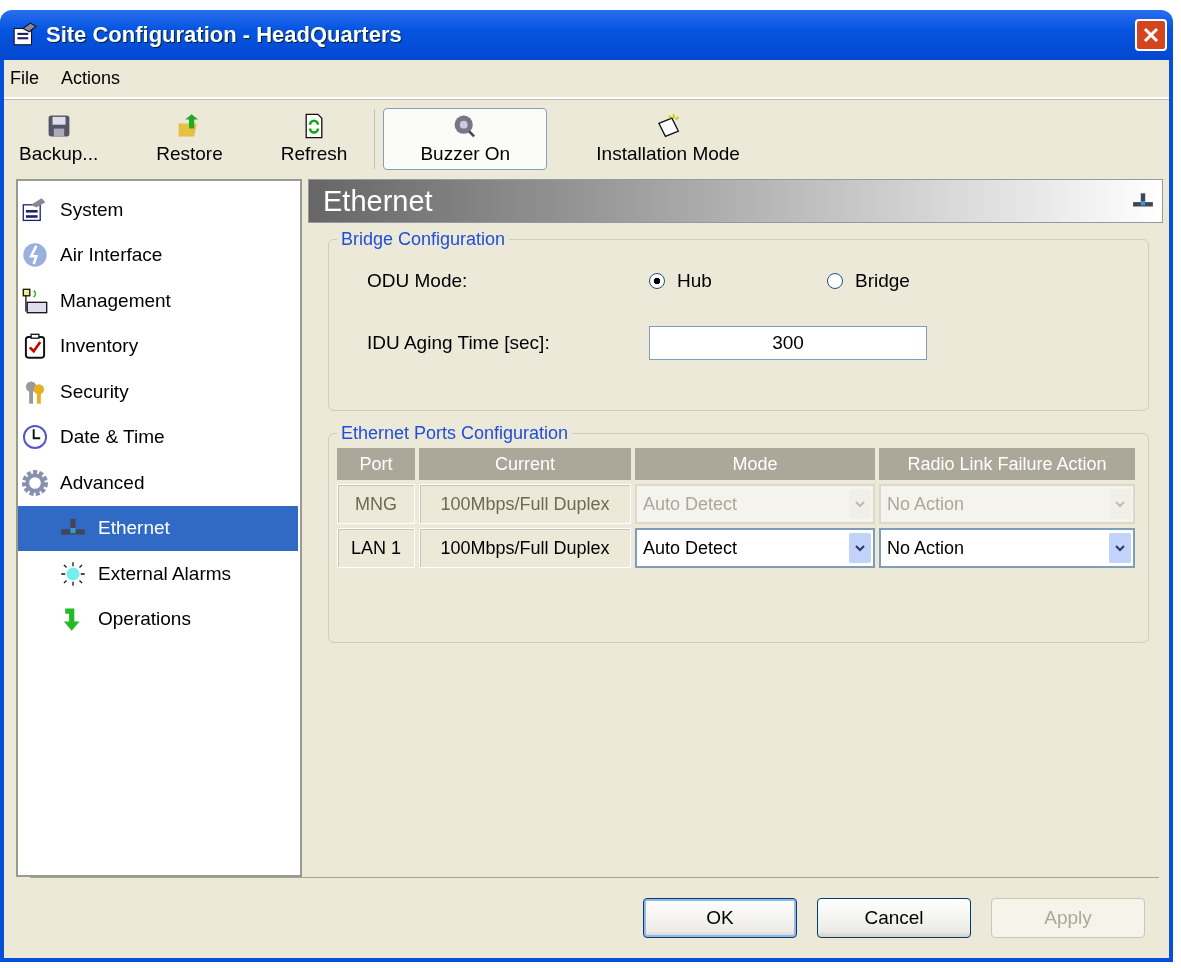  What do you see at coordinates (465, 139) in the screenshot?
I see `toolbar-button: Buzzer On` at bounding box center [465, 139].